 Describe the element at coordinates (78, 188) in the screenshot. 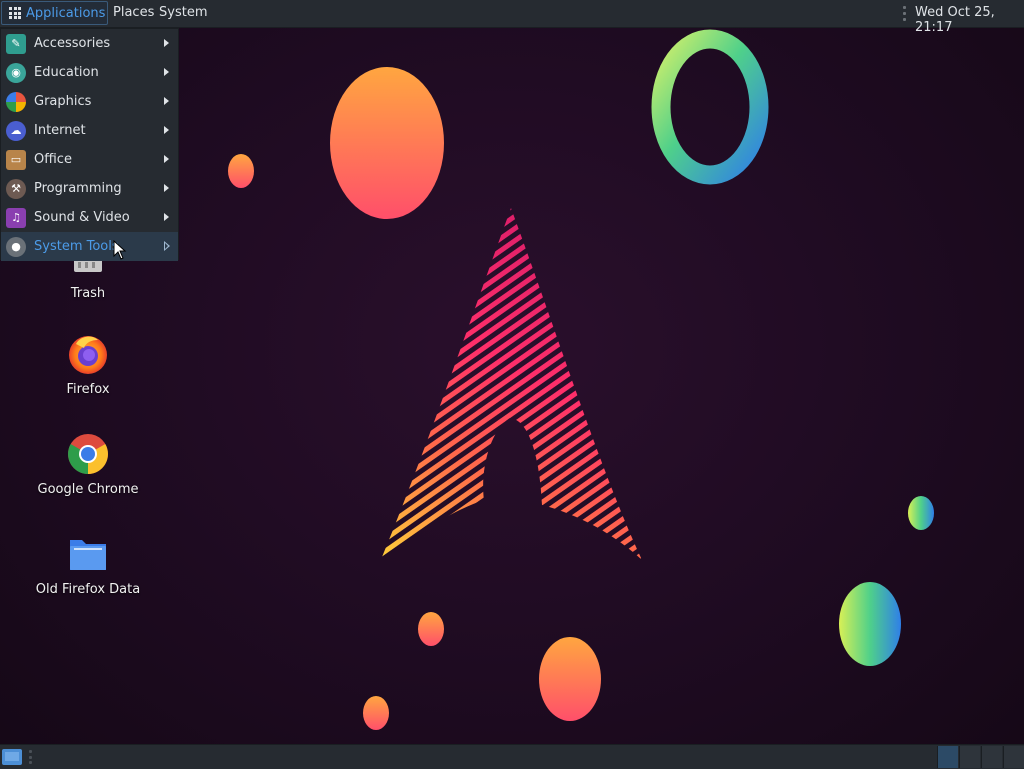

I see `menu-item-label: Programming` at that location.